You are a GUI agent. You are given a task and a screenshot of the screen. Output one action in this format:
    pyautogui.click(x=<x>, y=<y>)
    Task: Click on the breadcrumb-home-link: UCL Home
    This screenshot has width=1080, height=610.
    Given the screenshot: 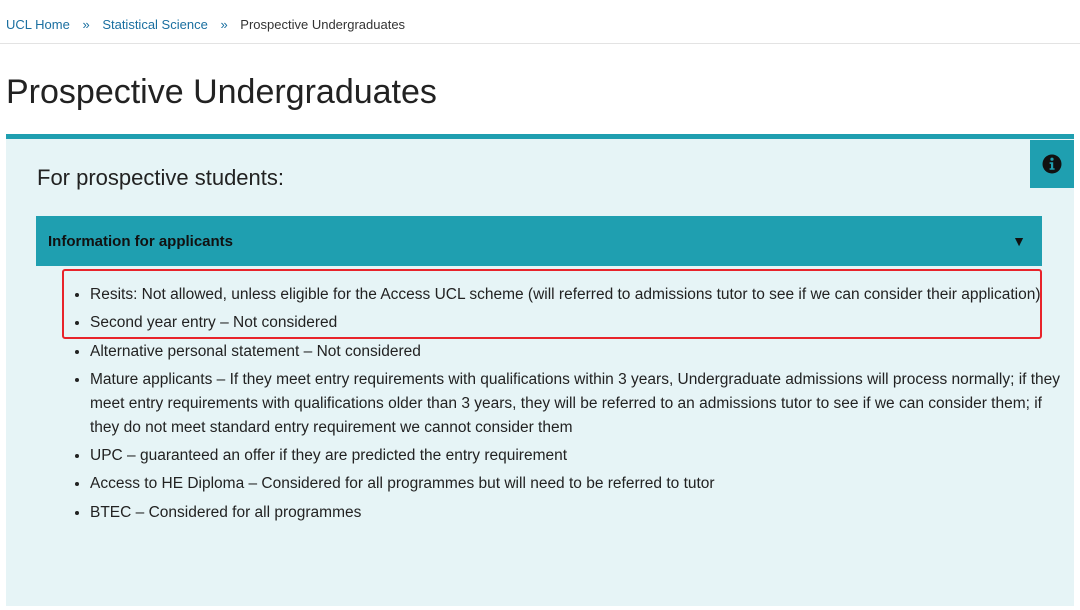 What is the action you would take?
    pyautogui.click(x=38, y=24)
    